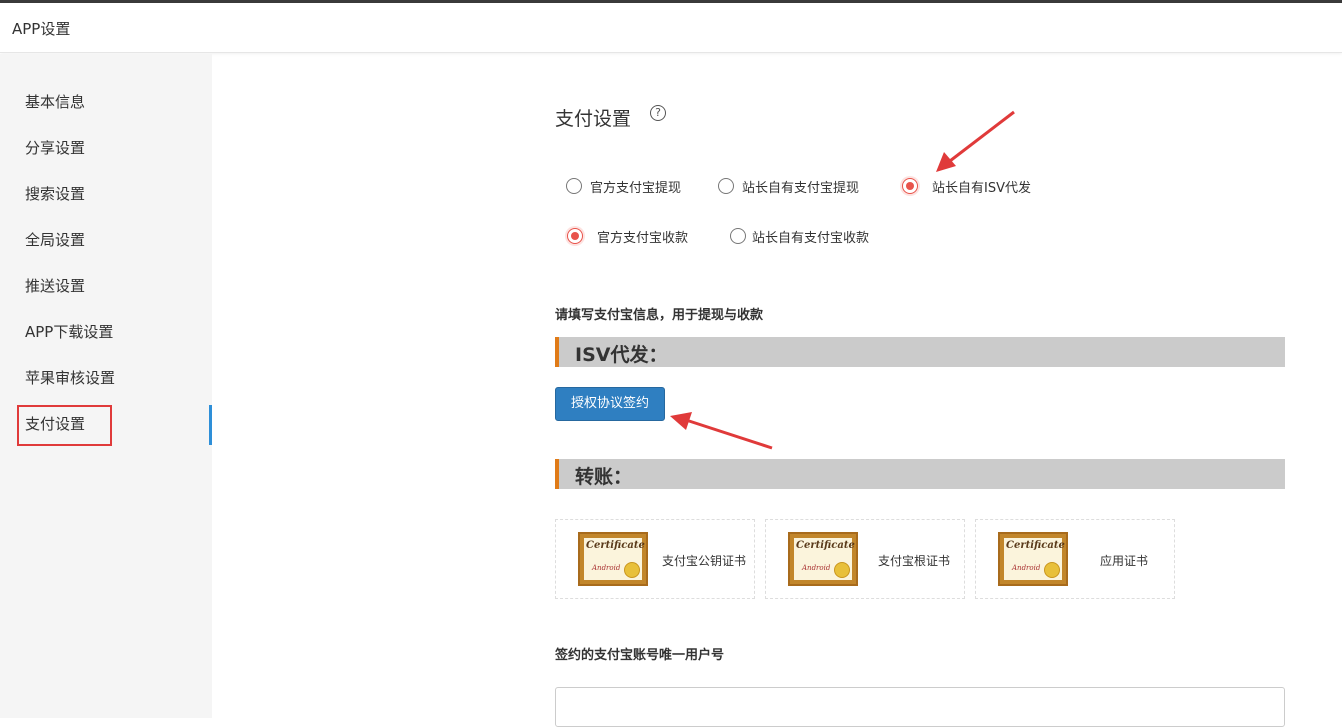  I want to click on radio-label: 官方支付宝收款, so click(643, 238).